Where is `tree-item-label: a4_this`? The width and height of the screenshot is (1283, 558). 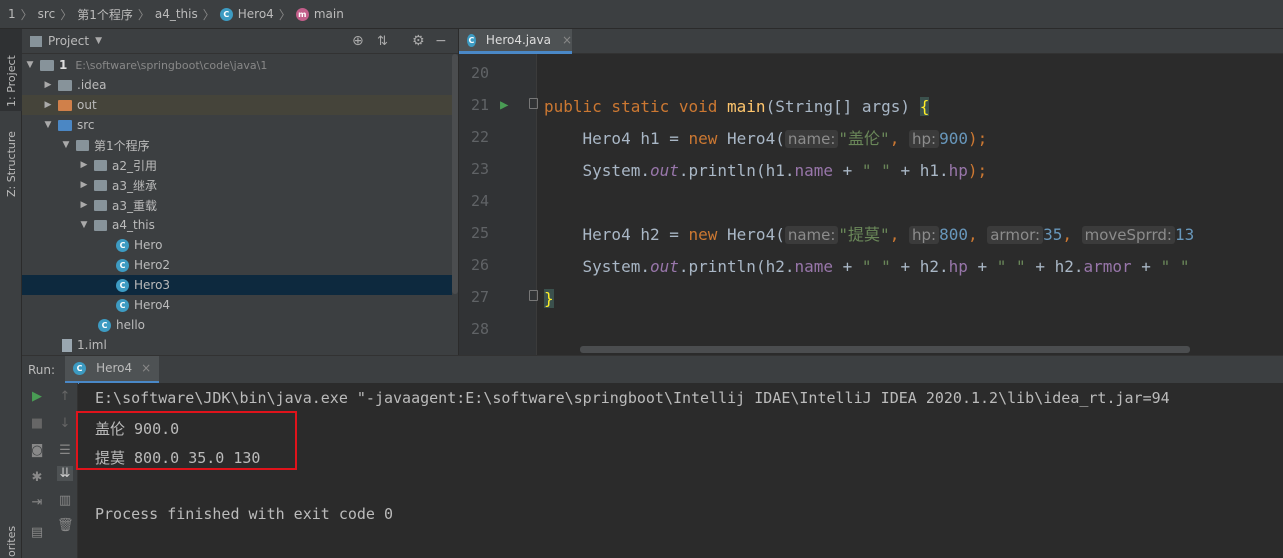 tree-item-label: a4_this is located at coordinates (133, 225).